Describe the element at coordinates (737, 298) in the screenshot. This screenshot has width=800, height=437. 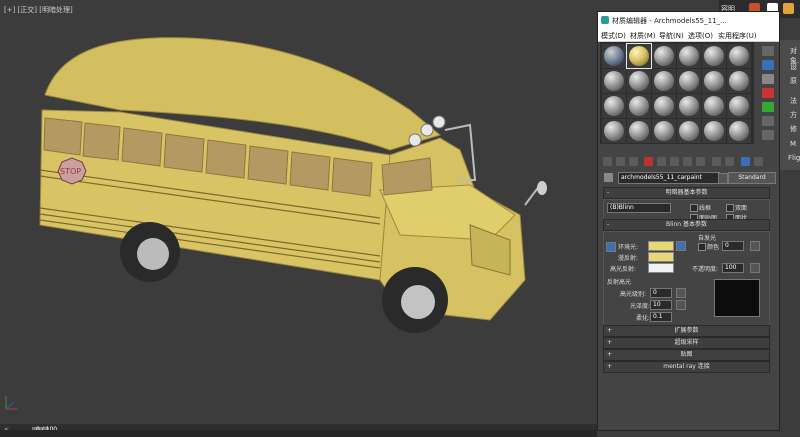
I see `highlight-curve-graph` at that location.